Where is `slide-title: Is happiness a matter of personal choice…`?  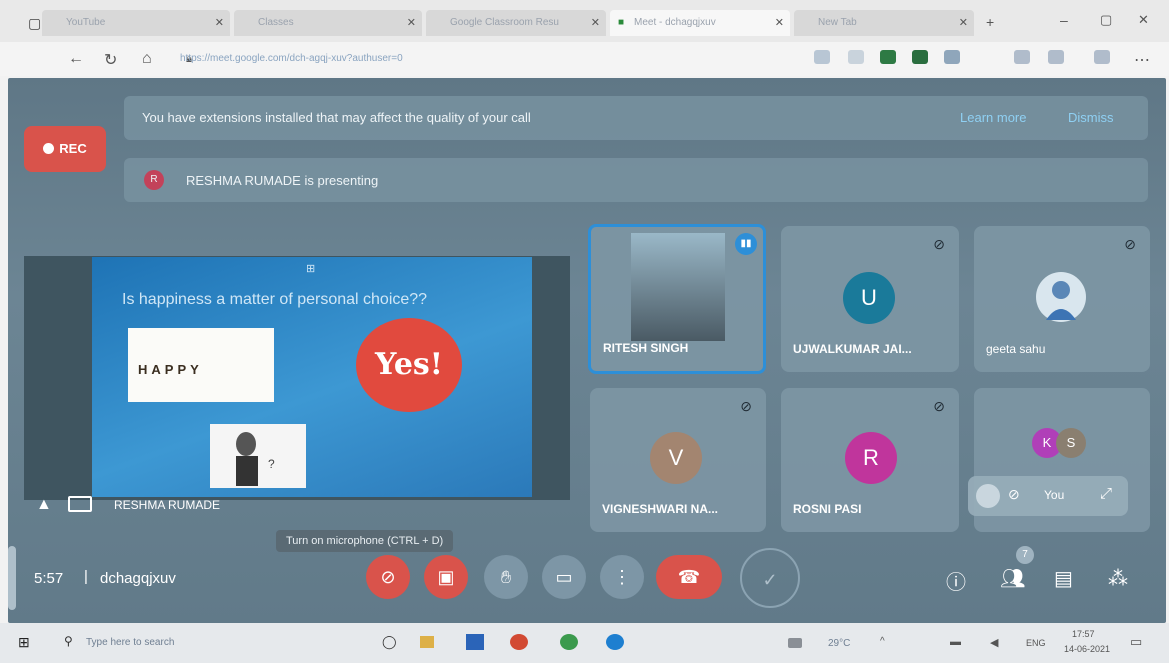
slide-title: Is happiness a matter of personal choice… is located at coordinates (275, 299).